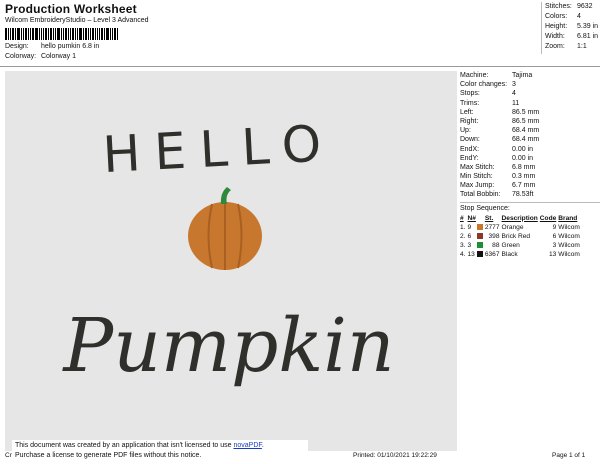 The height and width of the screenshot is (464, 600). I want to click on machine-info-label: EndY:, so click(469, 158).